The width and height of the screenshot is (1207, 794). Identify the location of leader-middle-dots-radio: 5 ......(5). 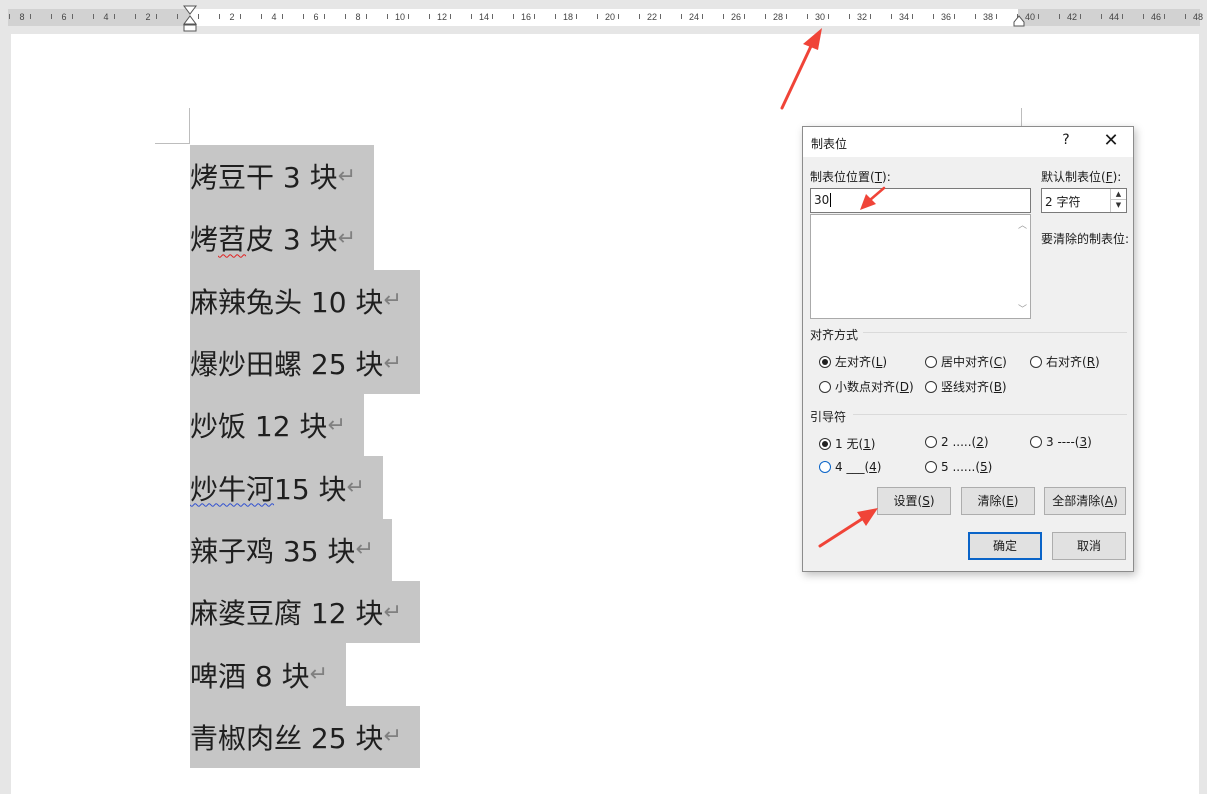
(958, 467).